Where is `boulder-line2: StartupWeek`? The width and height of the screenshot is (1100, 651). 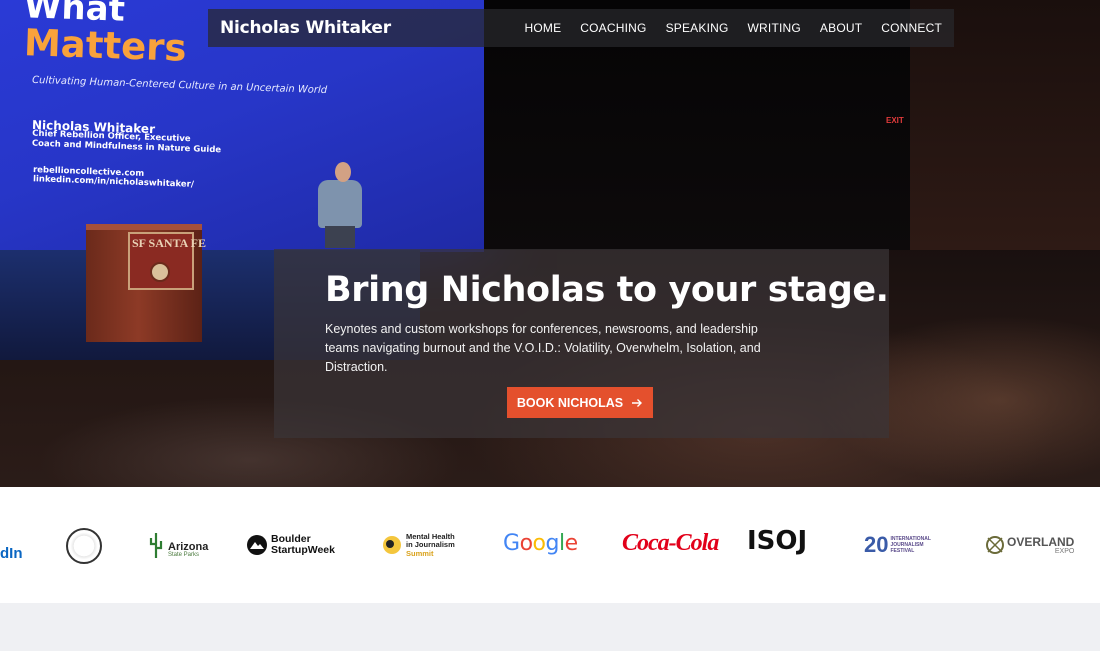 boulder-line2: StartupWeek is located at coordinates (303, 550).